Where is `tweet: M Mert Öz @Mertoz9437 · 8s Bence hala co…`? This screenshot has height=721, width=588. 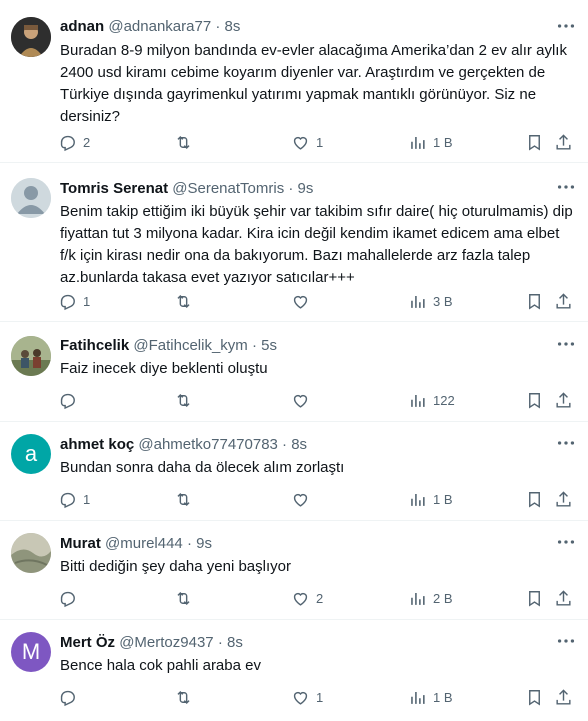
tweet: M Mert Öz @Mertoz9437 · 8s Bence hala co… is located at coordinates (294, 670).